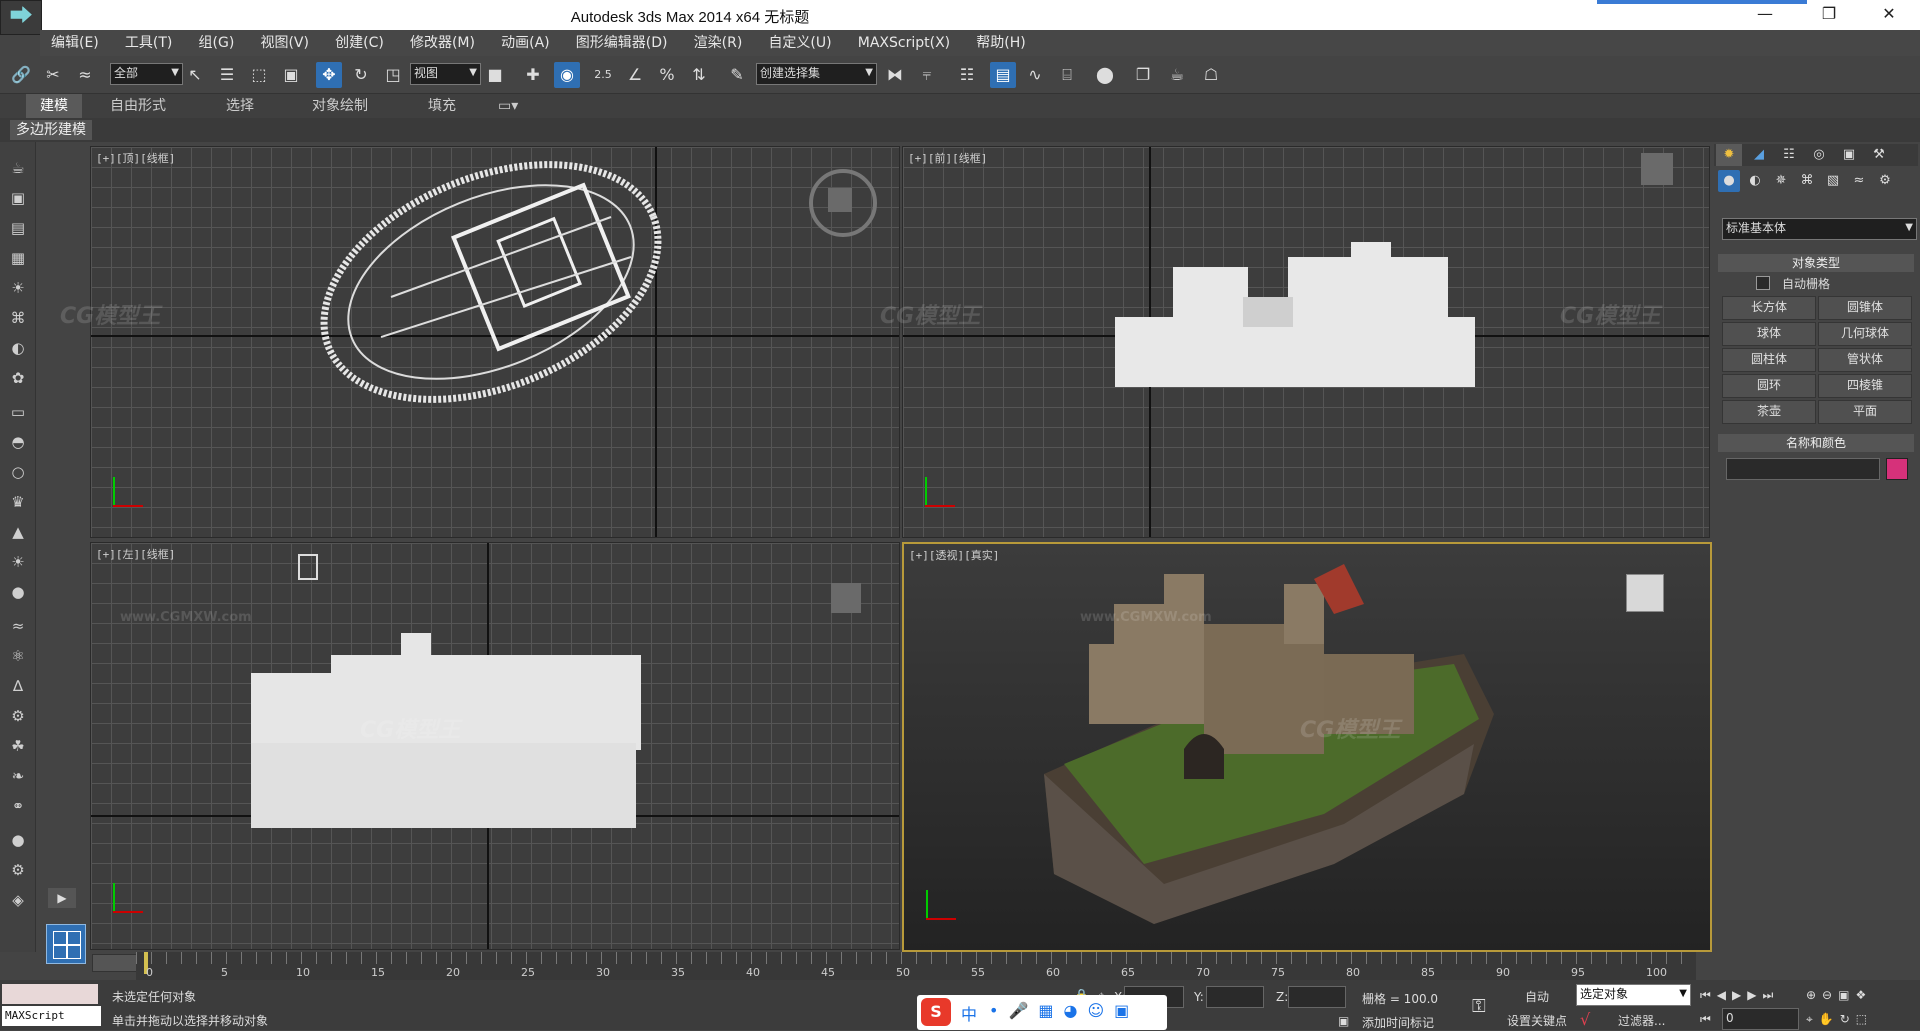 The width and height of the screenshot is (1920, 1031). I want to click on key-mode-icon: ⏮, so click(1705, 1019).